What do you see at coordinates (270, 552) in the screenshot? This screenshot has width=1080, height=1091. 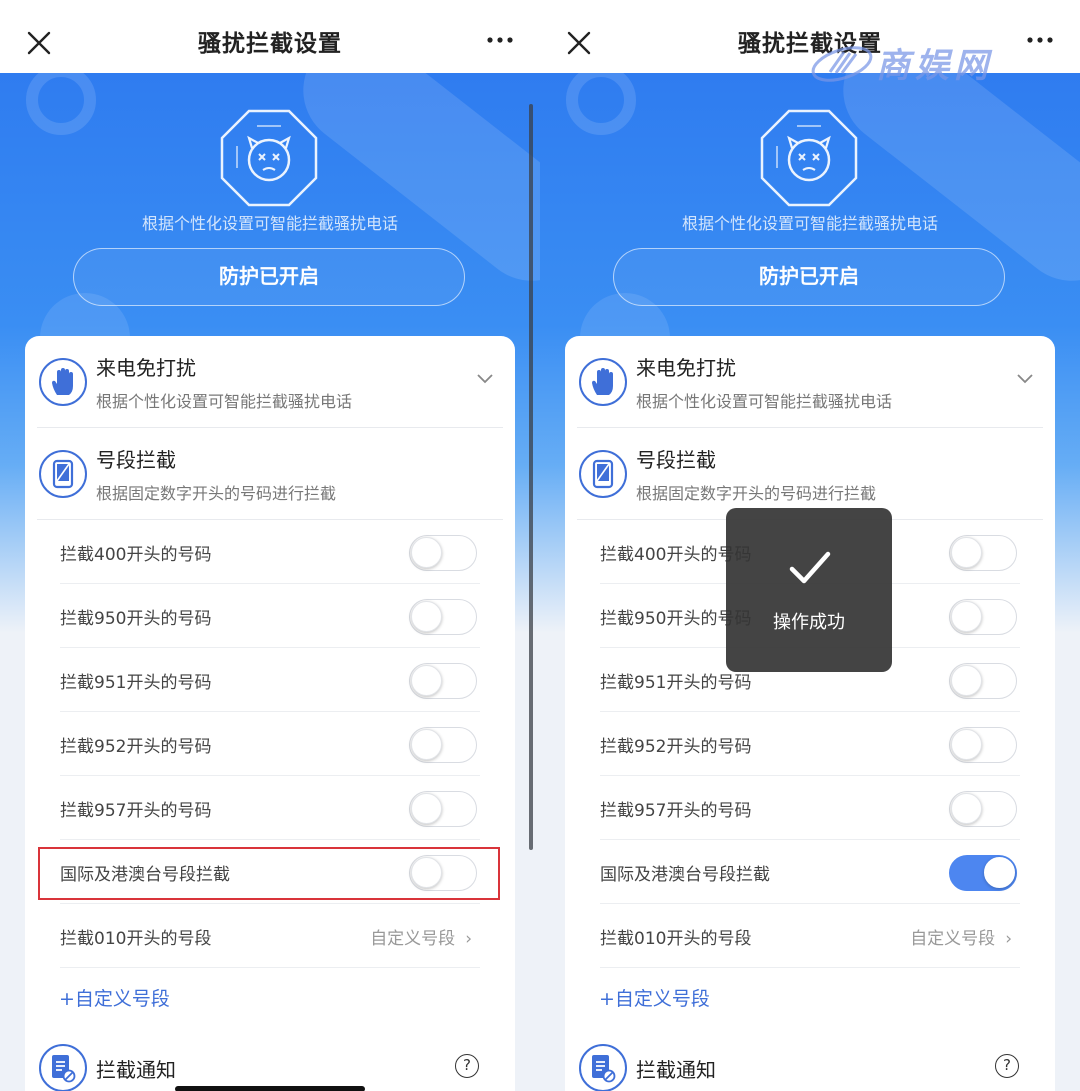 I see `setting-row-400: 拦截400开头的号码` at bounding box center [270, 552].